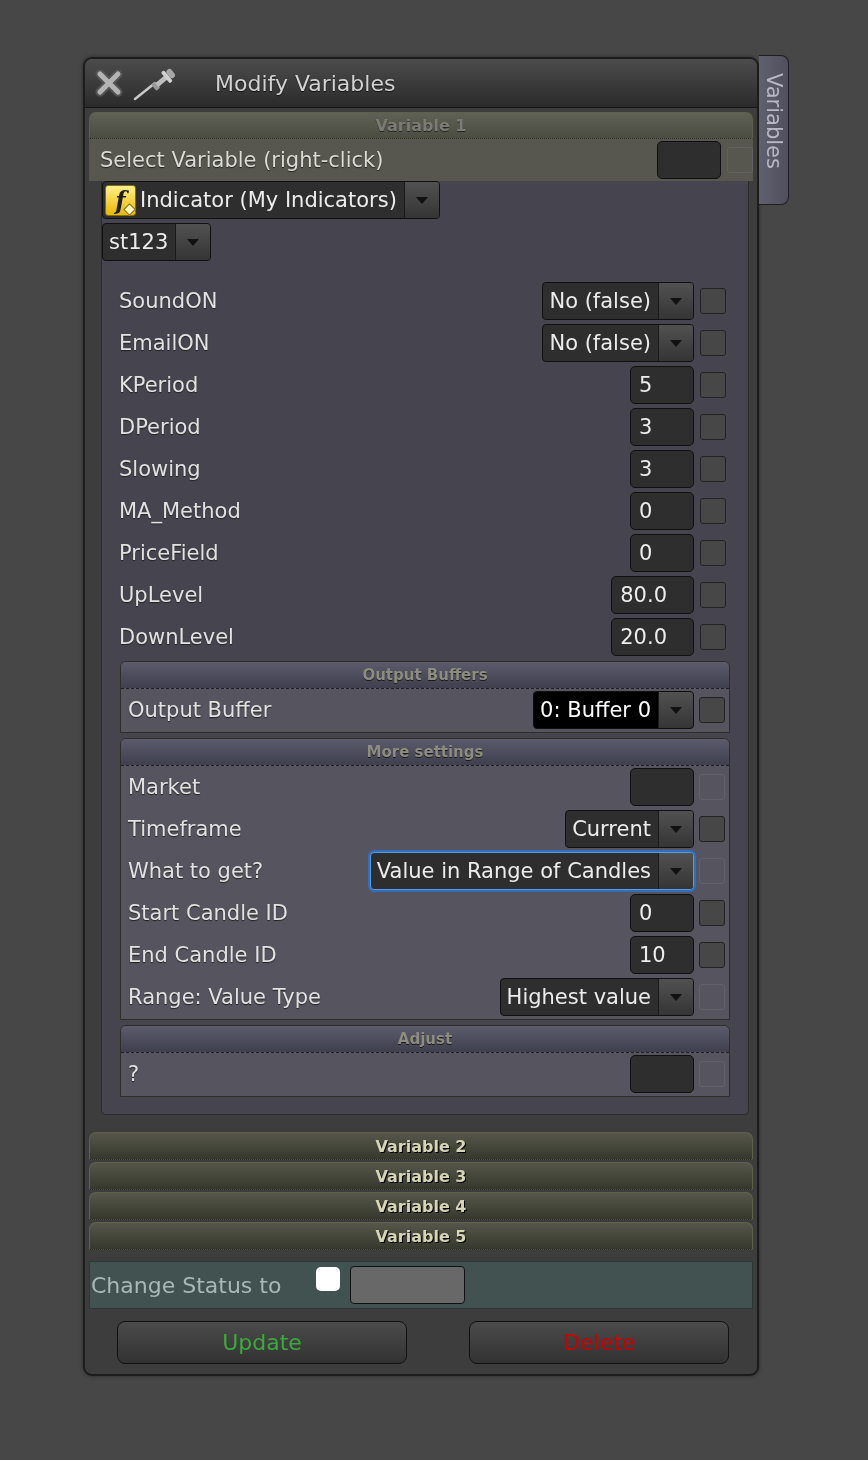 This screenshot has height=1460, width=868. What do you see at coordinates (421, 1146) in the screenshot?
I see `variable-header: Variable 2` at bounding box center [421, 1146].